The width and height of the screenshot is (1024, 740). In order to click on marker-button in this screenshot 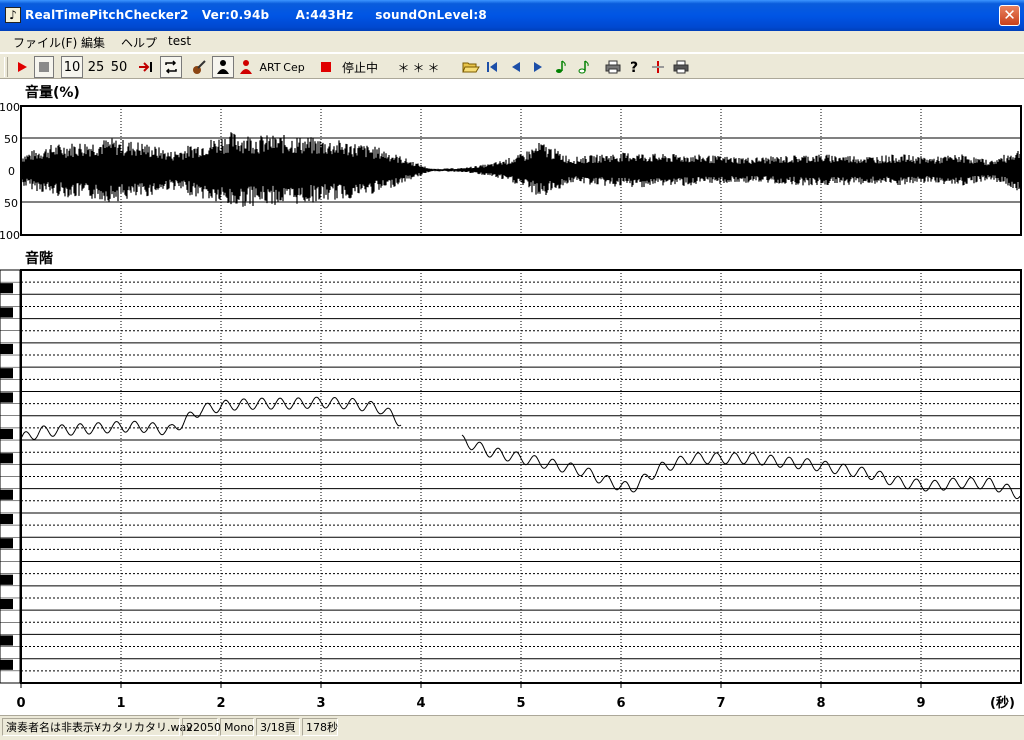, I will do `click(658, 67)`.